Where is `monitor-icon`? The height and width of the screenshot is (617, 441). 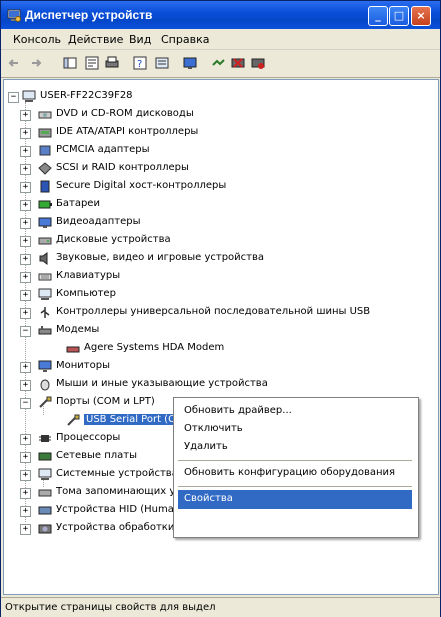
monitor-icon is located at coordinates (45, 366).